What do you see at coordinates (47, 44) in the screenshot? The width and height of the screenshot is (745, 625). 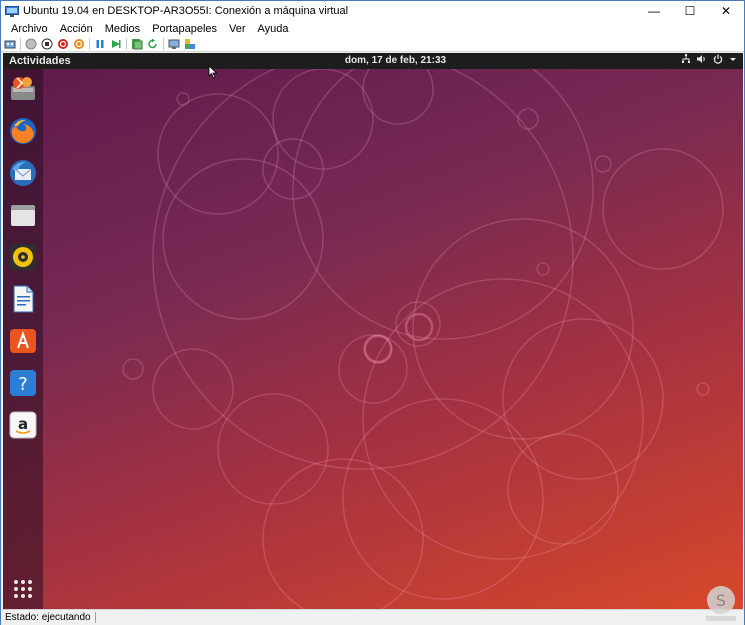 I see `turn-off-icon` at bounding box center [47, 44].